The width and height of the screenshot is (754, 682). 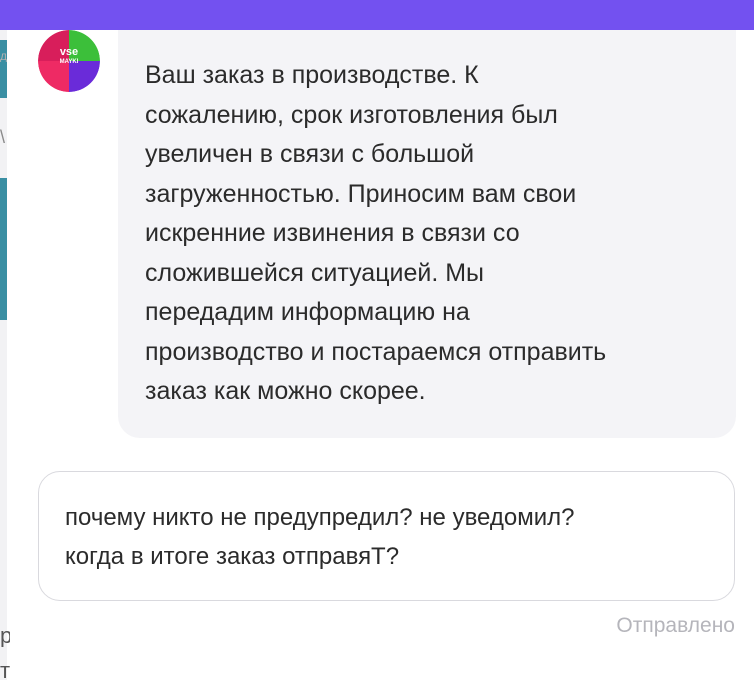 I want to click on left-panel-fragment: р, so click(x=5, y=636).